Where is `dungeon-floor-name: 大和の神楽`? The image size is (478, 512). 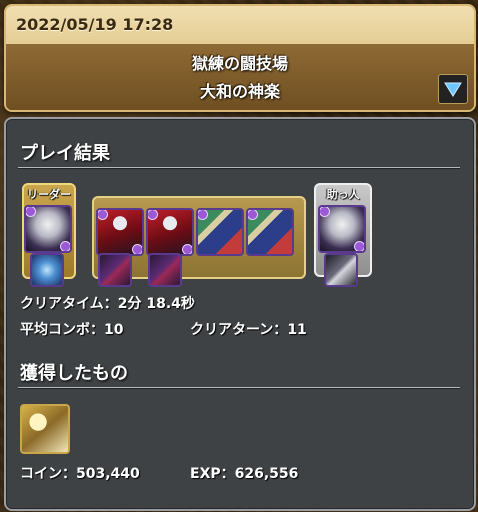 dungeon-floor-name: 大和の神楽 is located at coordinates (239, 91).